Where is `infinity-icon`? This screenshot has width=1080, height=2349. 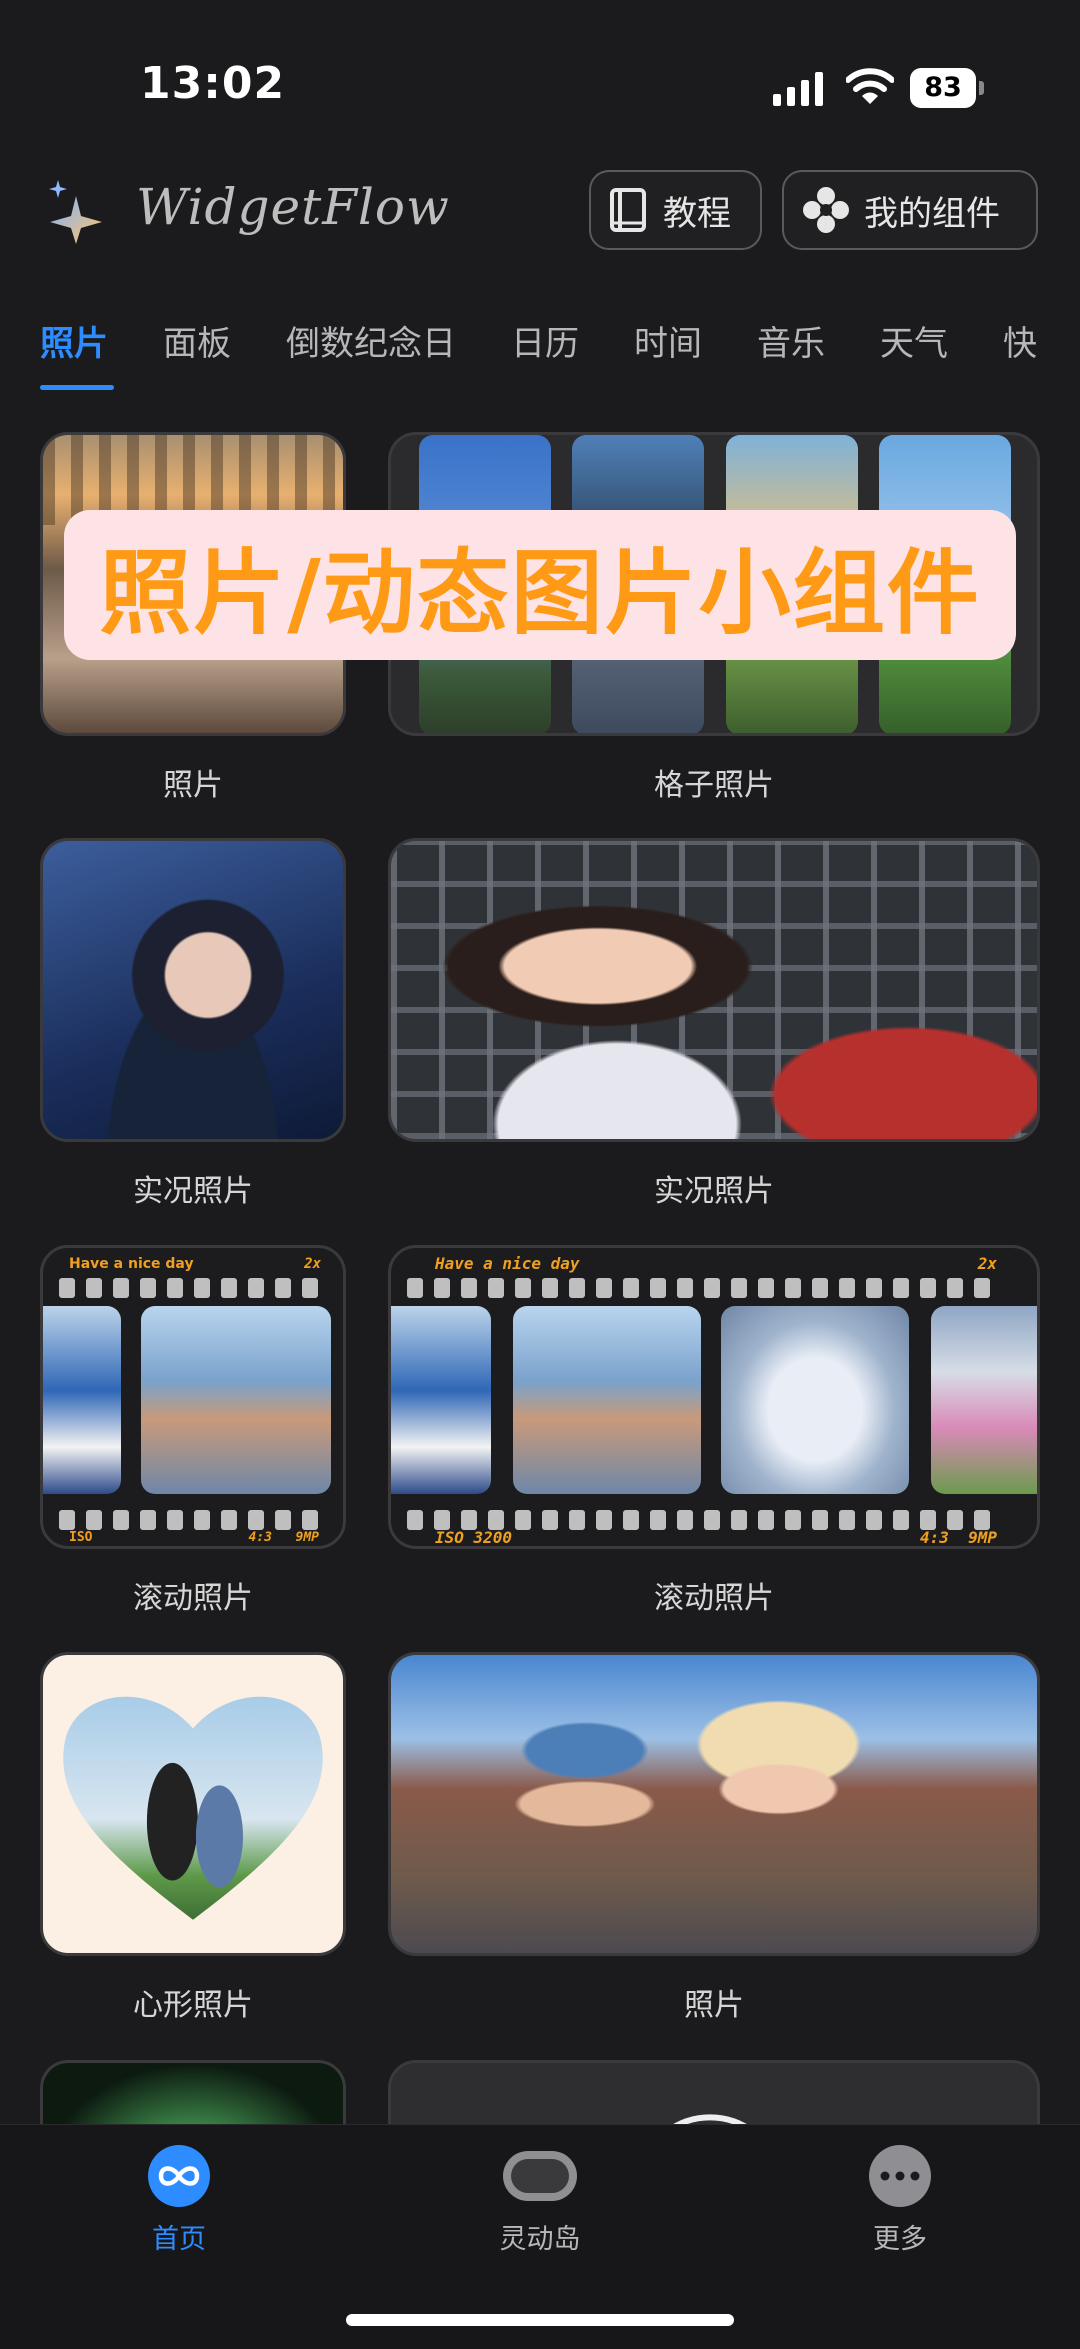
infinity-icon is located at coordinates (179, 2176).